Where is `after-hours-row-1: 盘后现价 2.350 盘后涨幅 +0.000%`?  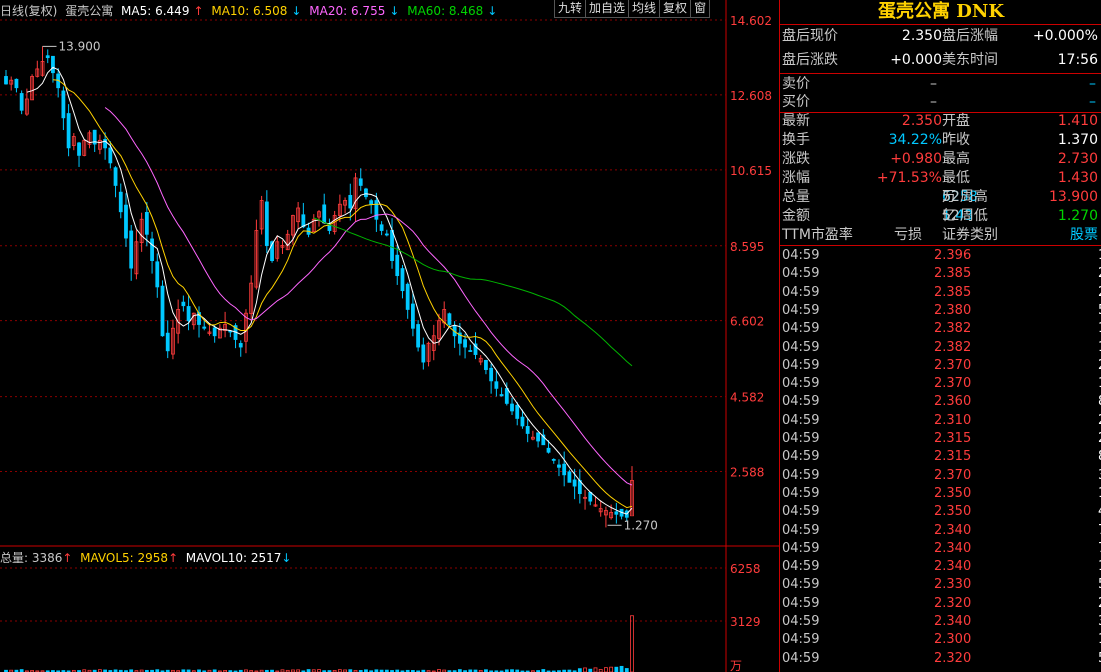
after-hours-row-1: 盘后现价 2.350 盘后涨幅 +0.000% is located at coordinates (940, 36).